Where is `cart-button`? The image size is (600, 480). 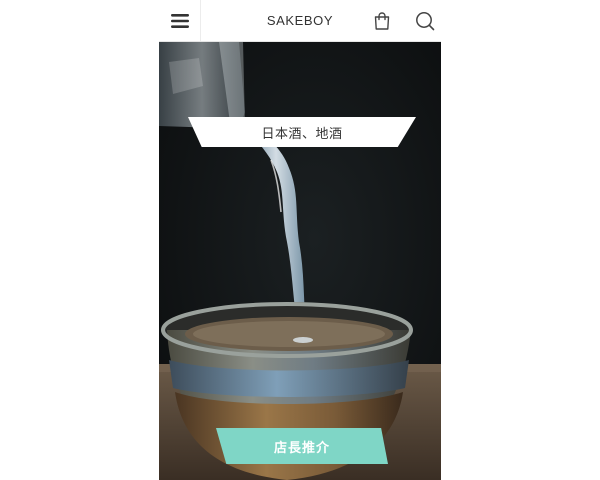 cart-button is located at coordinates (382, 21).